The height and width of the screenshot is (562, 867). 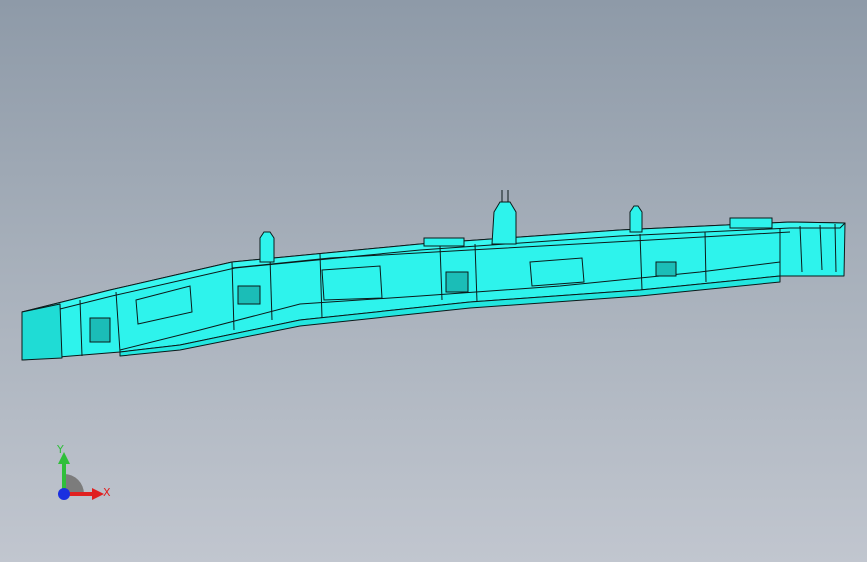 I want to click on y-axis-label: Y, so click(x=60, y=449).